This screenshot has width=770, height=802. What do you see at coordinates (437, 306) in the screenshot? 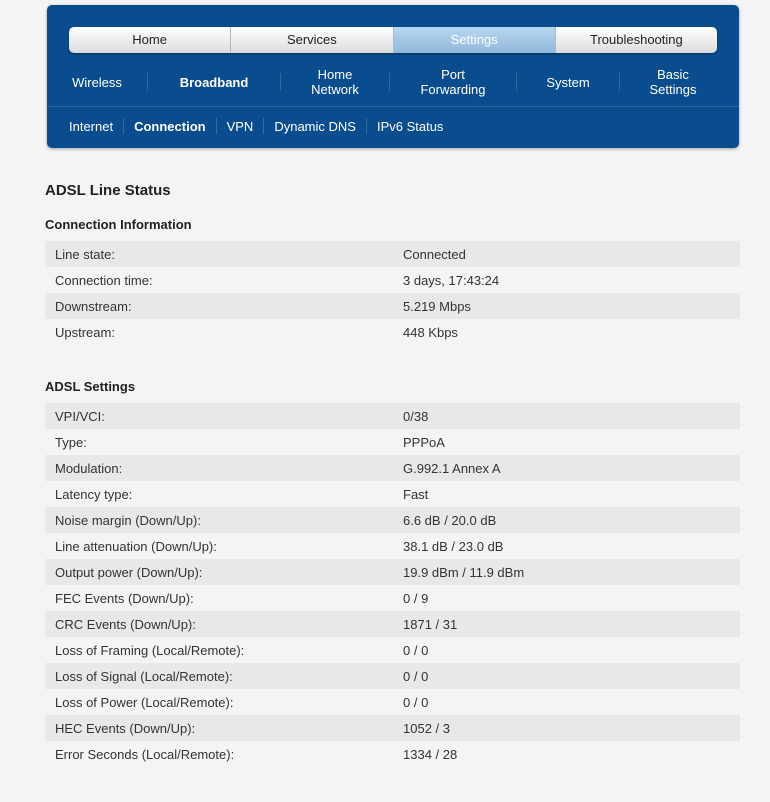
I see `row-value: 5.219 Mbps` at bounding box center [437, 306].